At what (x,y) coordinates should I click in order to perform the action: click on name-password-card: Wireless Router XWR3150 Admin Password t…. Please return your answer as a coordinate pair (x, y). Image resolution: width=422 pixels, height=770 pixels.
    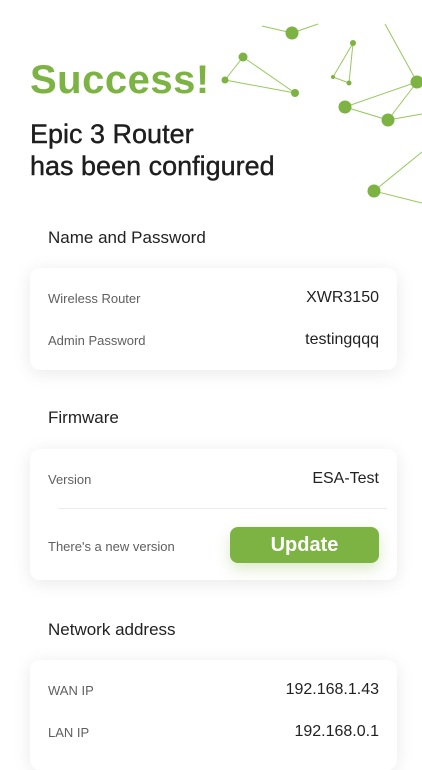
    Looking at the image, I should click on (213, 319).